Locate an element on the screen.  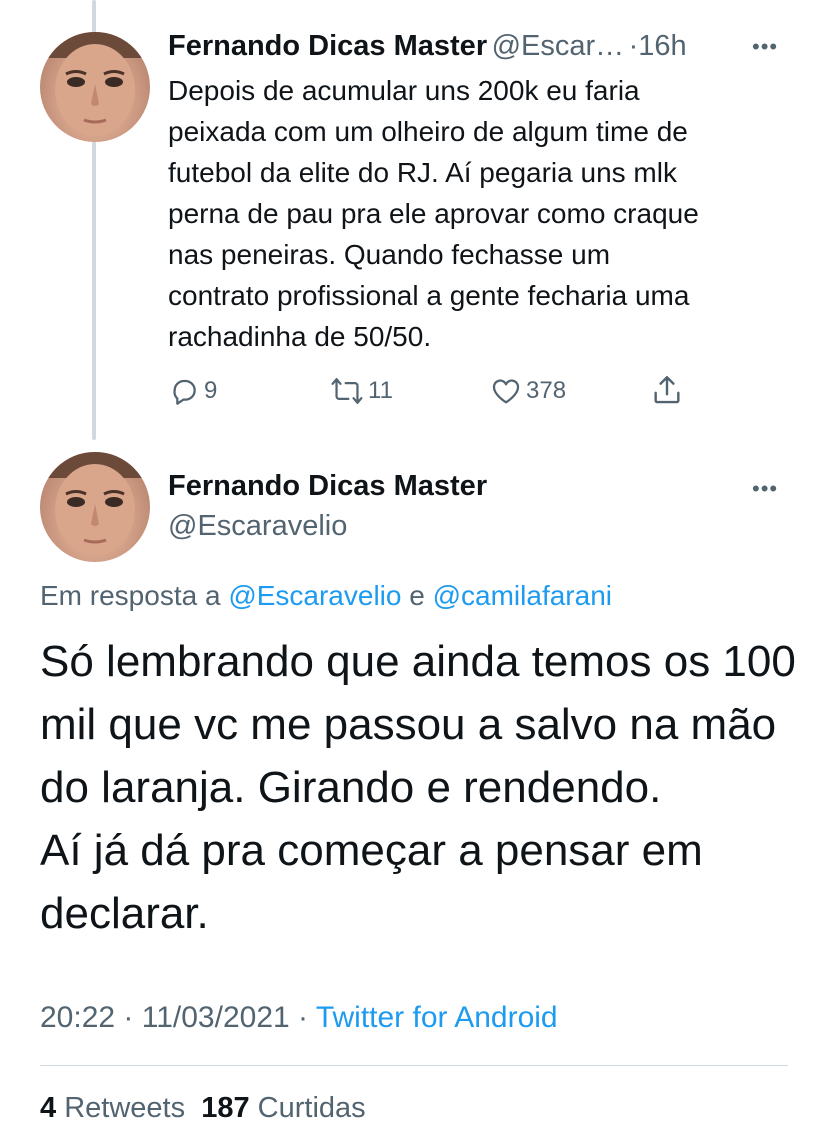
tweet-metadata: 20:22 · 11/03/2021 · Twitter for Android is located at coordinates (299, 1018).